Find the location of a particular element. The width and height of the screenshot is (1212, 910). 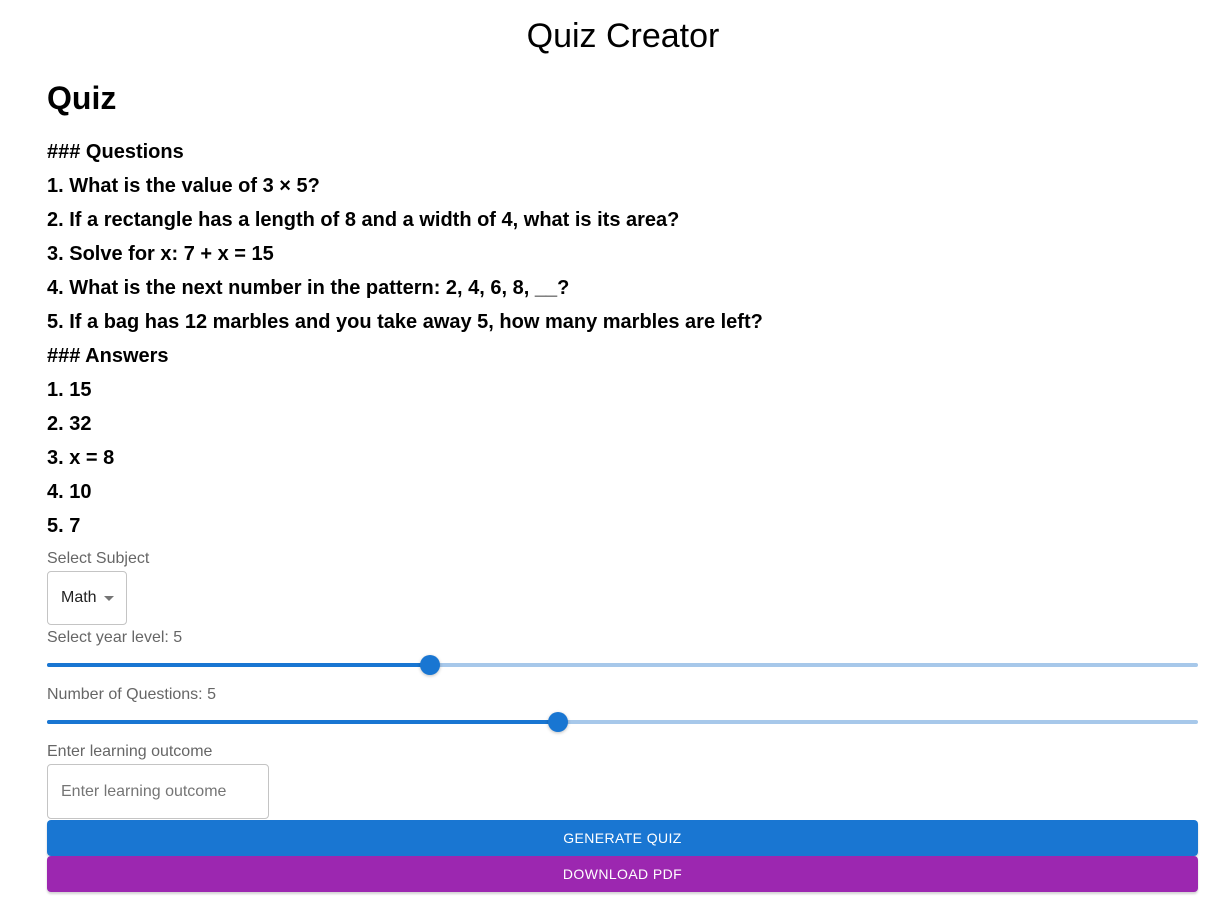

number-of-questions-label: Number of Questions: 5 is located at coordinates (131, 694).